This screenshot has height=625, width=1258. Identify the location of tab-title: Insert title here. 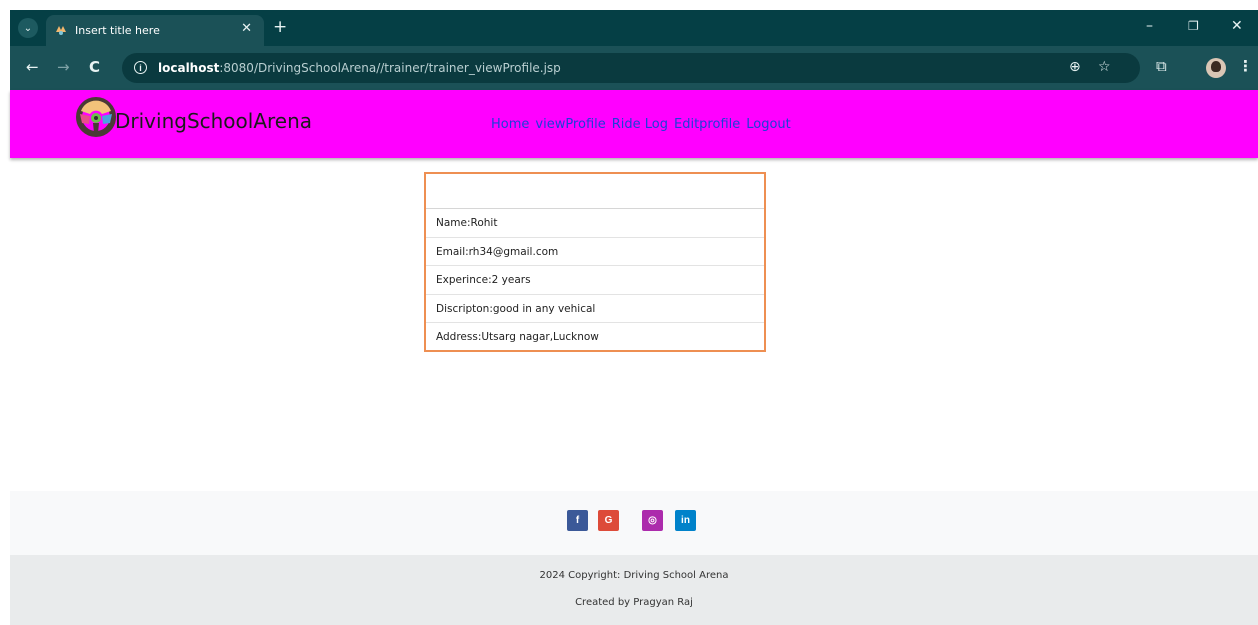
(117, 30).